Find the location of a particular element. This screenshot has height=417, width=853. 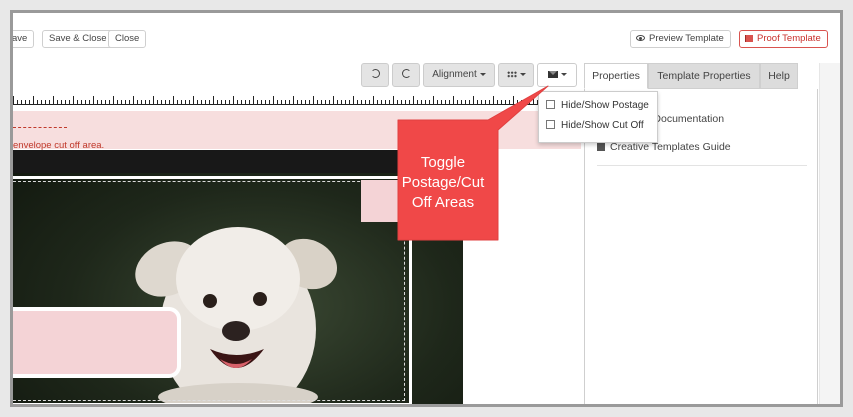

tab-template-properties: Template Properties is located at coordinates (704, 76).